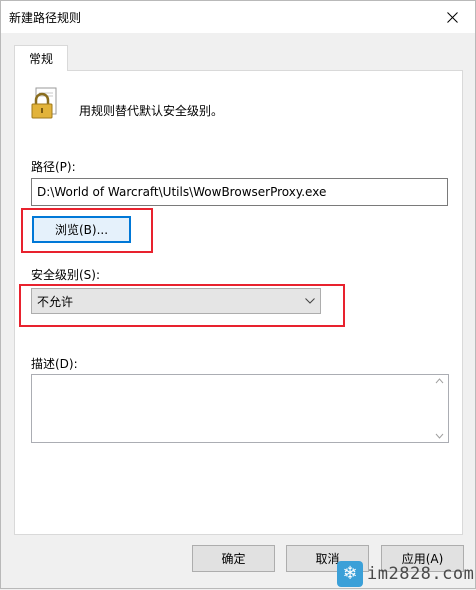 The height and width of the screenshot is (590, 476). Describe the element at coordinates (327, 559) in the screenshot. I see `cancel-button-label: 取消` at that location.